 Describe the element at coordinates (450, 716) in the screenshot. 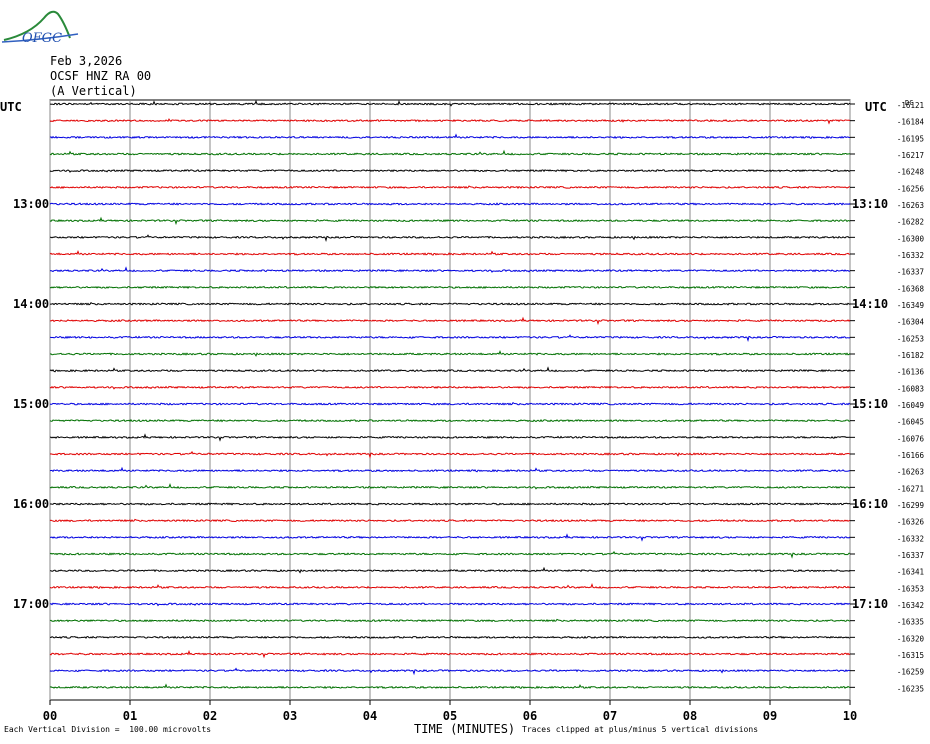

I see `x-tick-label: 05` at that location.